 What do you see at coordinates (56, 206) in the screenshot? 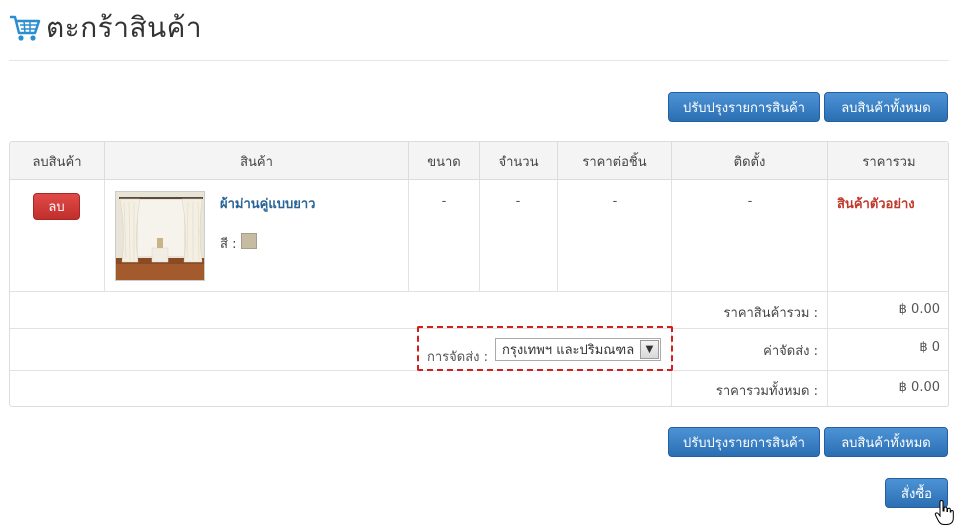
I see `delete-item-button: ลบ` at bounding box center [56, 206].